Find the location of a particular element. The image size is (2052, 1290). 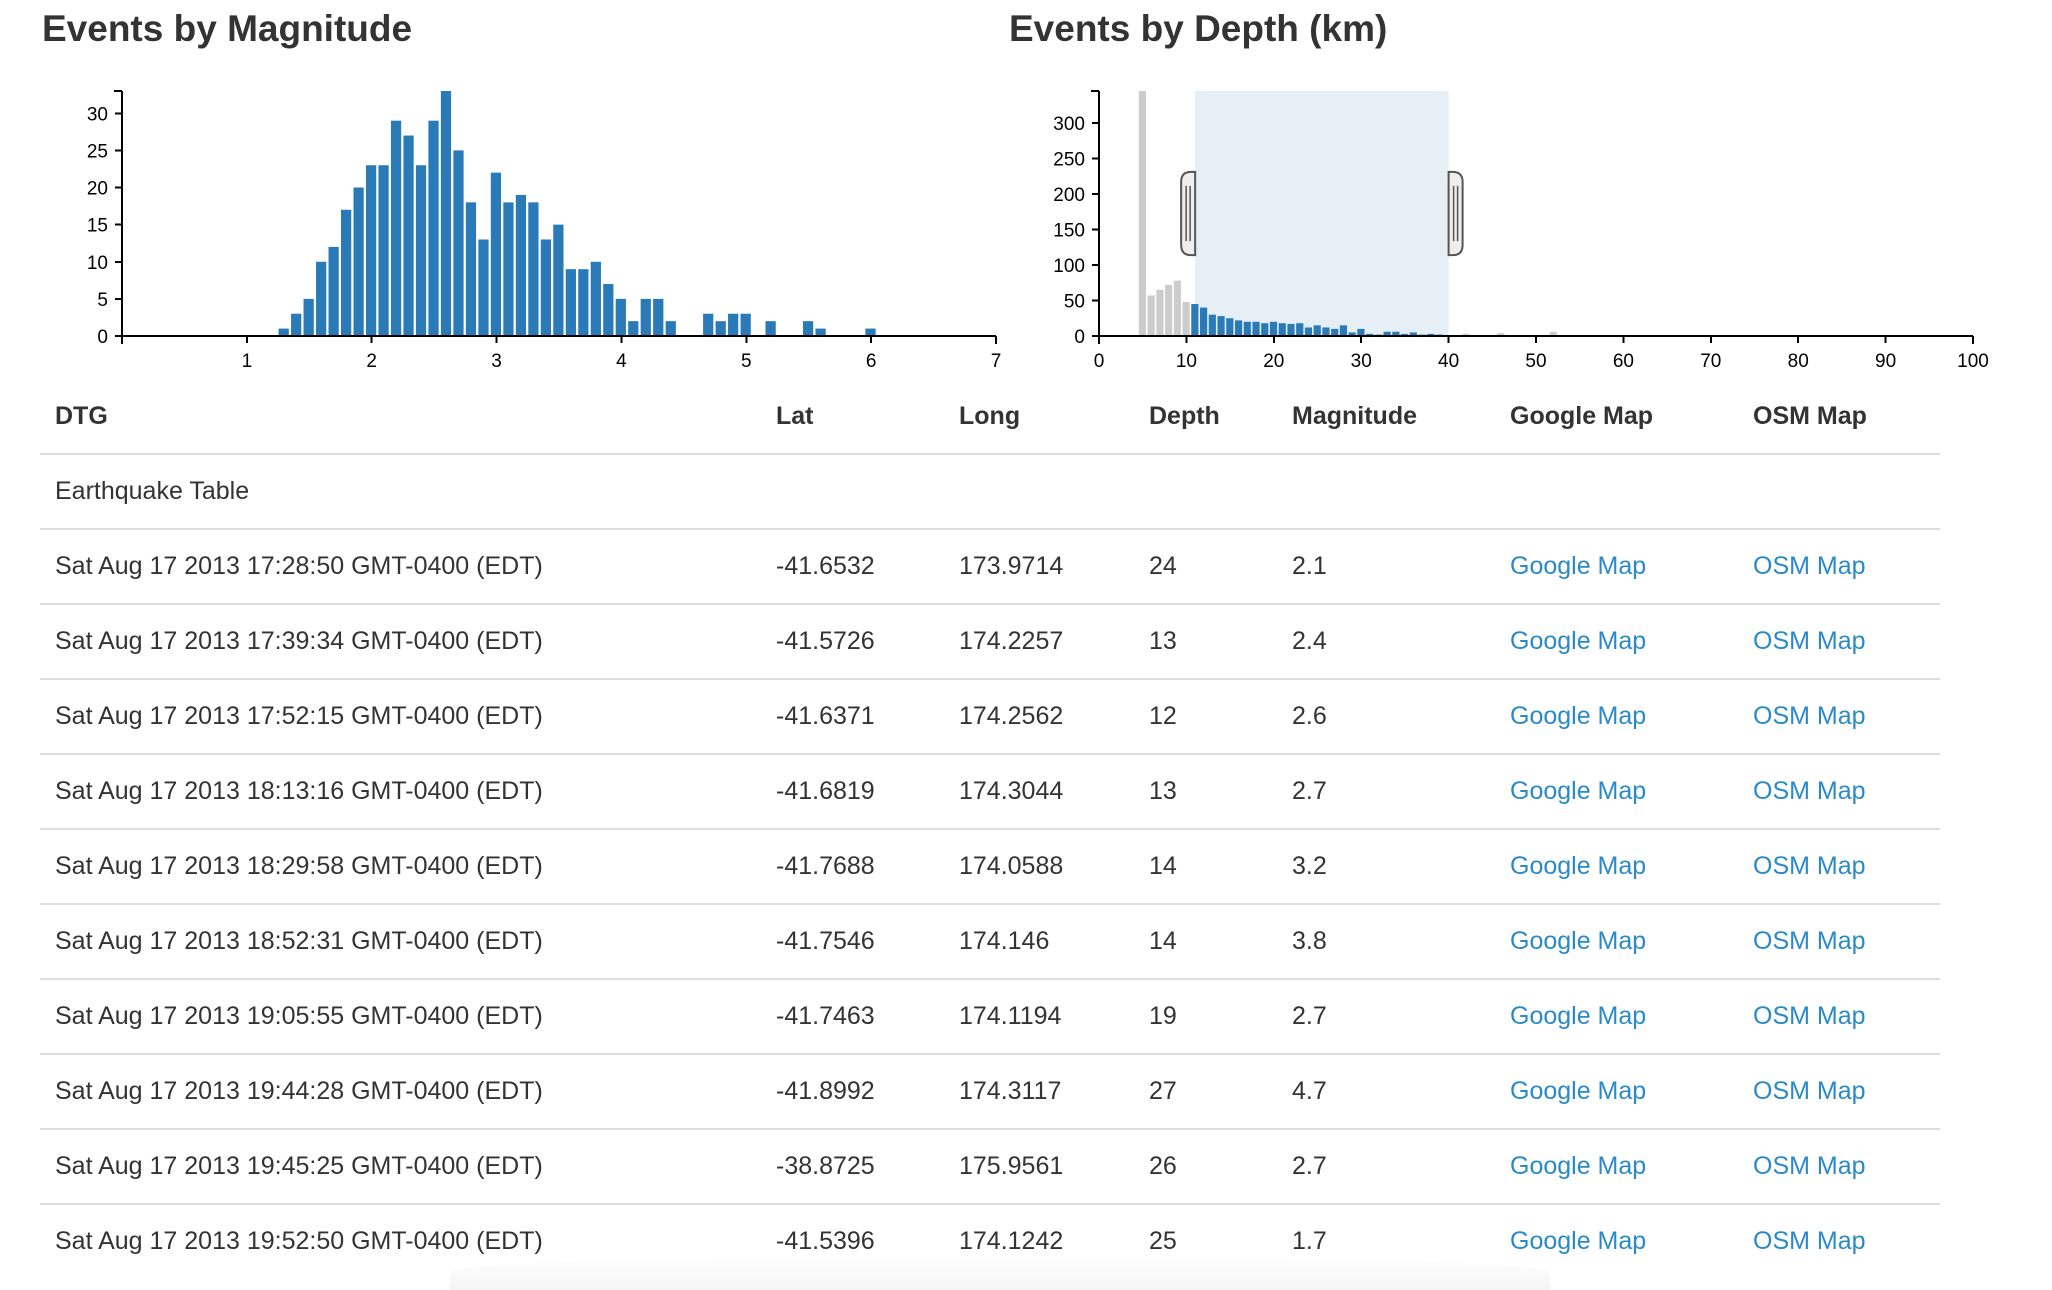

cell-dtg: Sat Aug 17 2013 19:44:28 GMT-0400 (EDT) is located at coordinates (400, 1092).